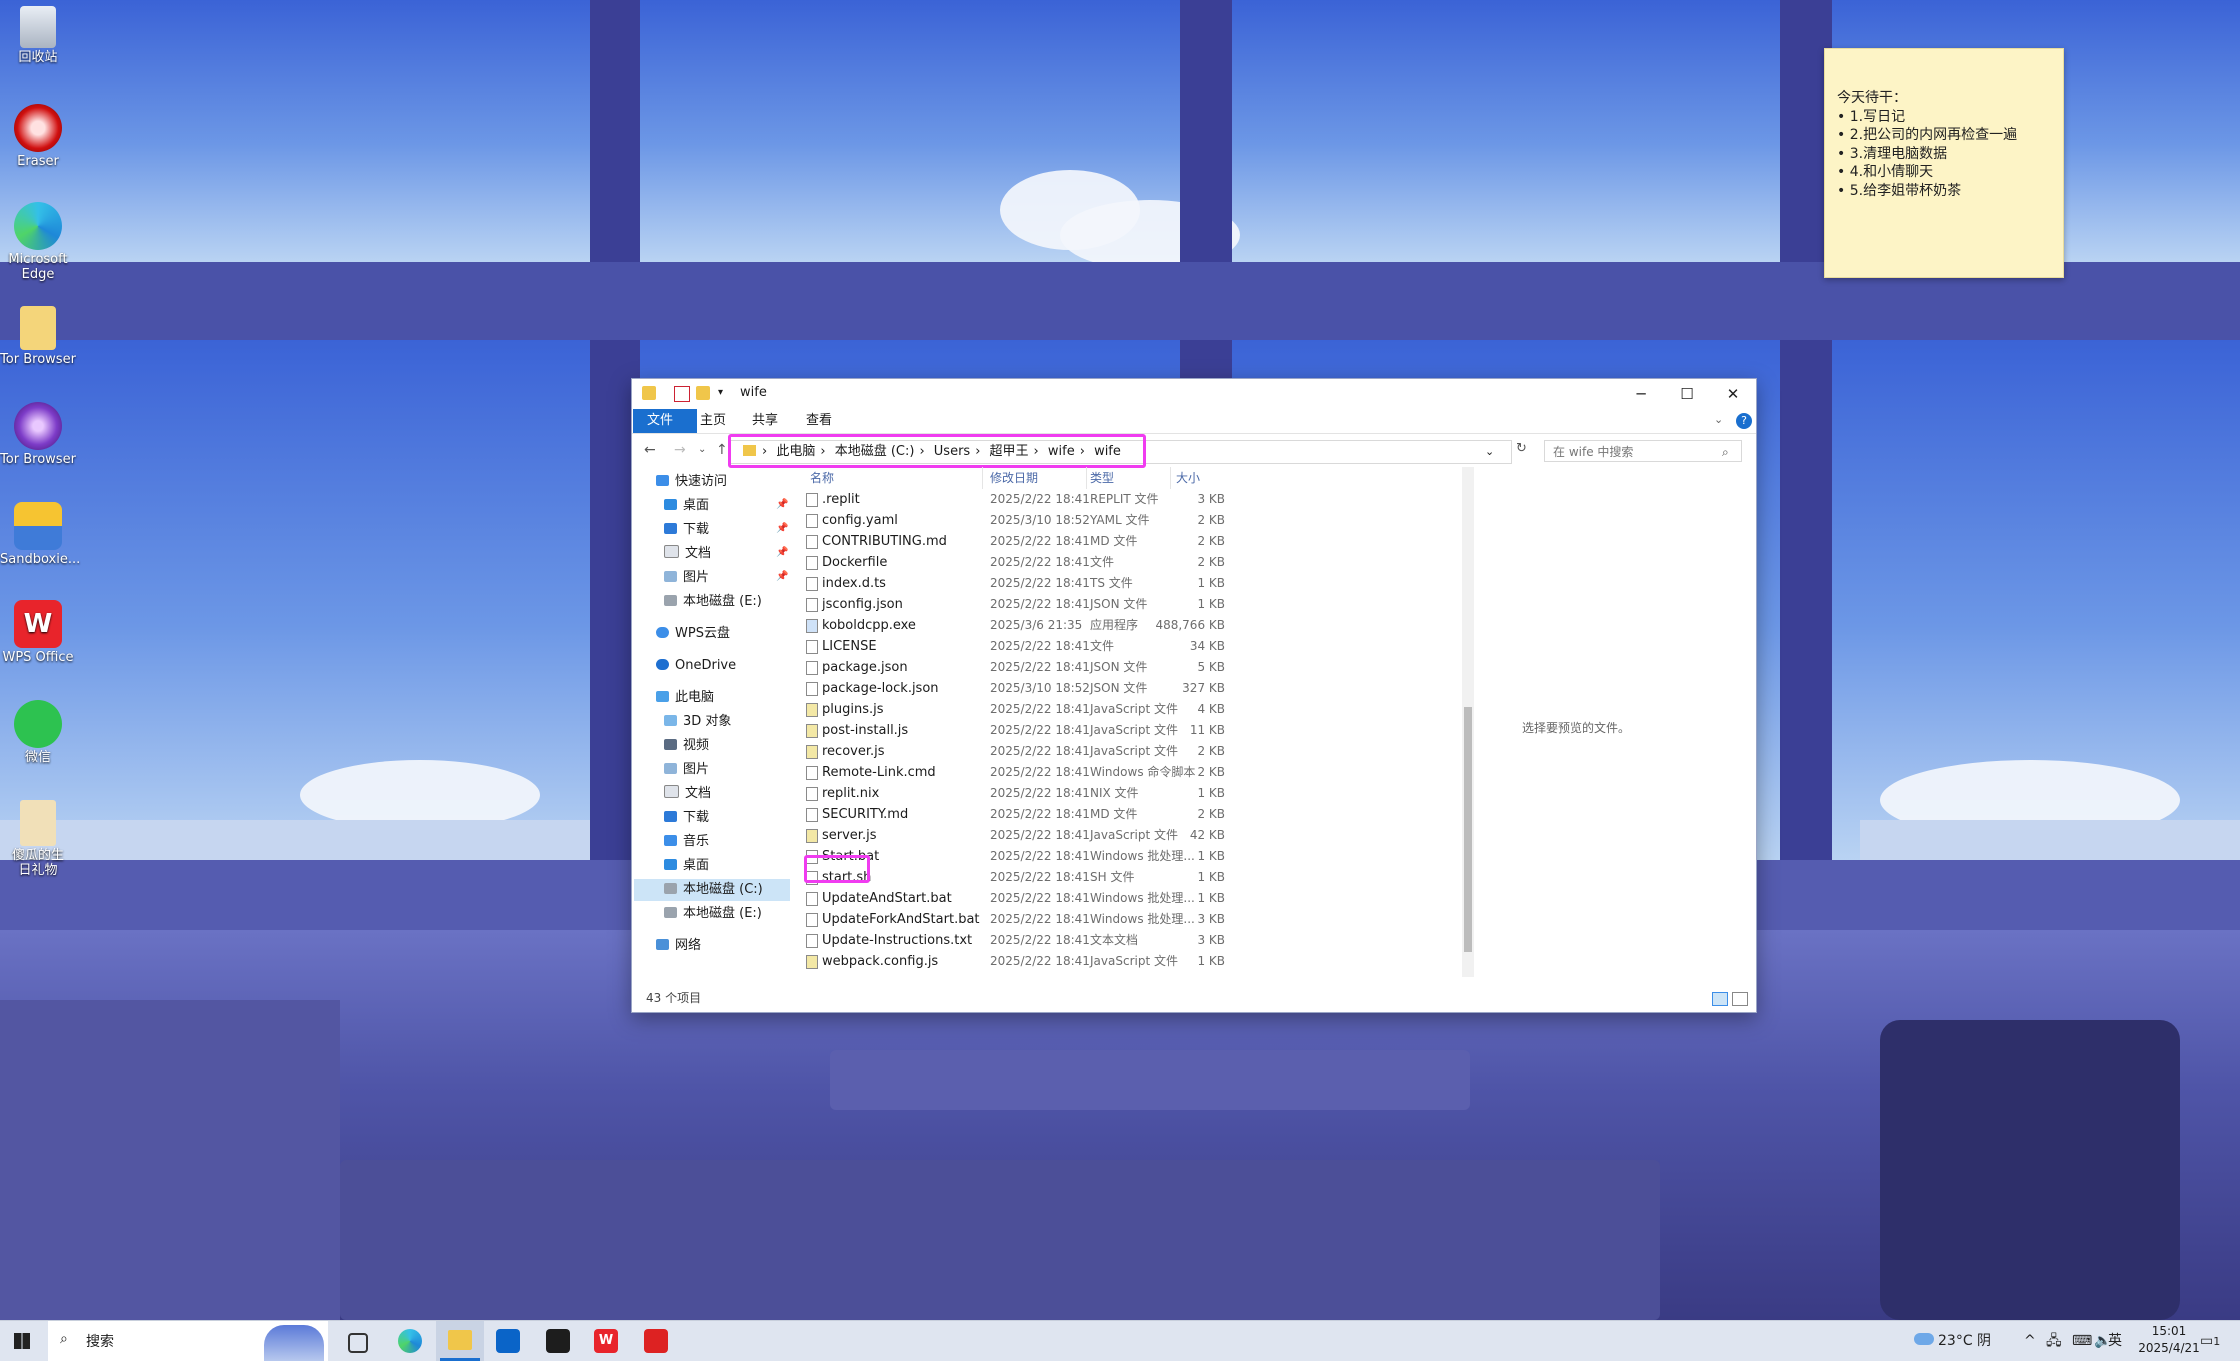  What do you see at coordinates (1013, 604) in the screenshot?
I see `file-row: jsconfig.json 2025/2/22 18:41 JSON 文件 1 KB` at bounding box center [1013, 604].